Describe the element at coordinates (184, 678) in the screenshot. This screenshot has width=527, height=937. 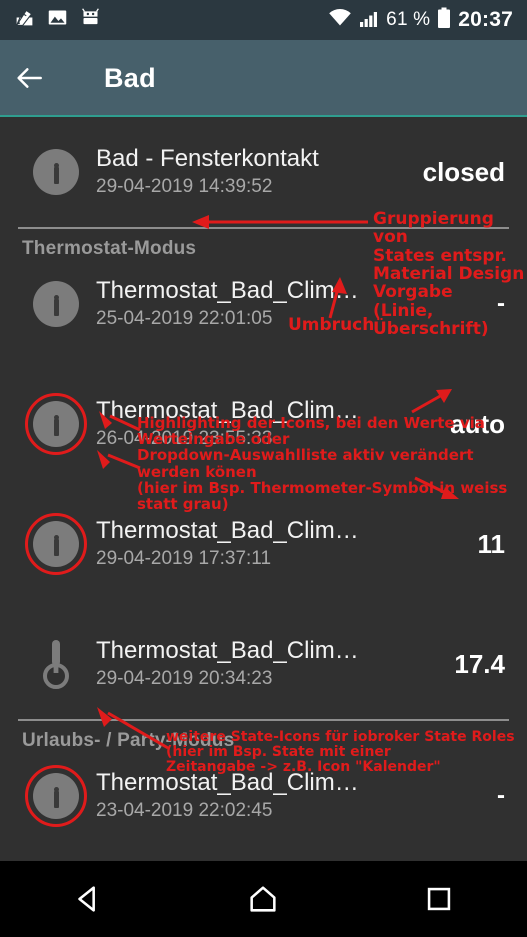
I see `list-item-timestamp: 29-04-2019 20:34:23` at that location.